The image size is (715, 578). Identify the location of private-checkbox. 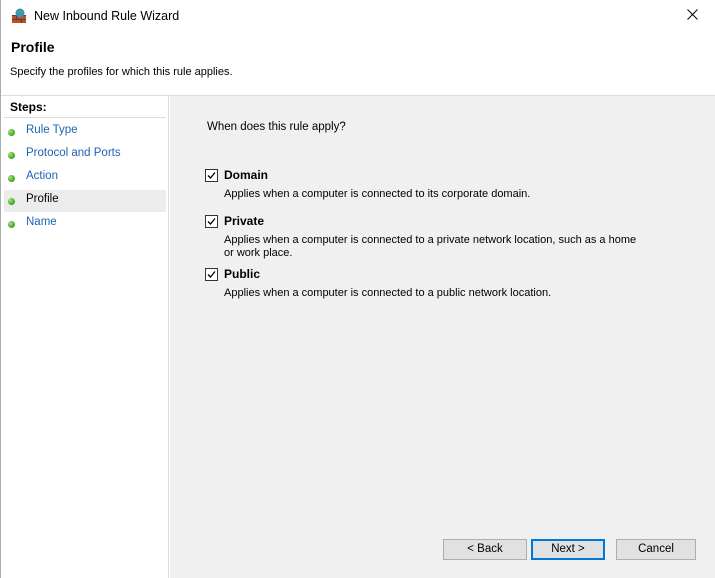
(211, 221).